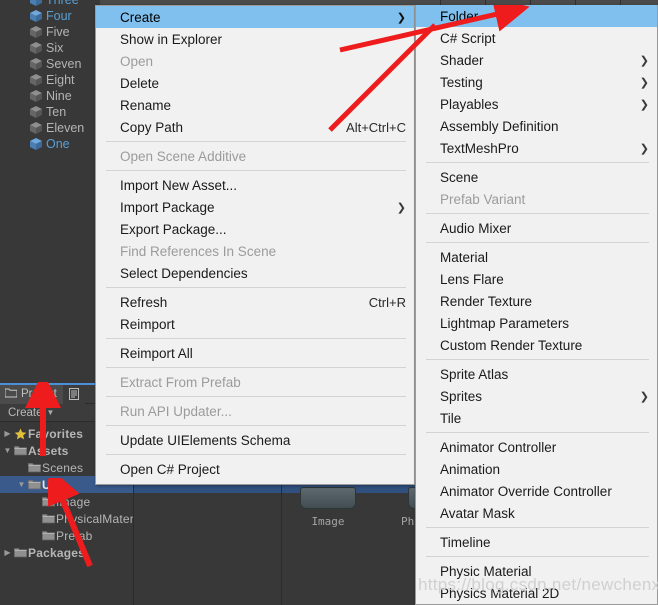  I want to click on menu-item-label: Animator Controller, so click(498, 447).